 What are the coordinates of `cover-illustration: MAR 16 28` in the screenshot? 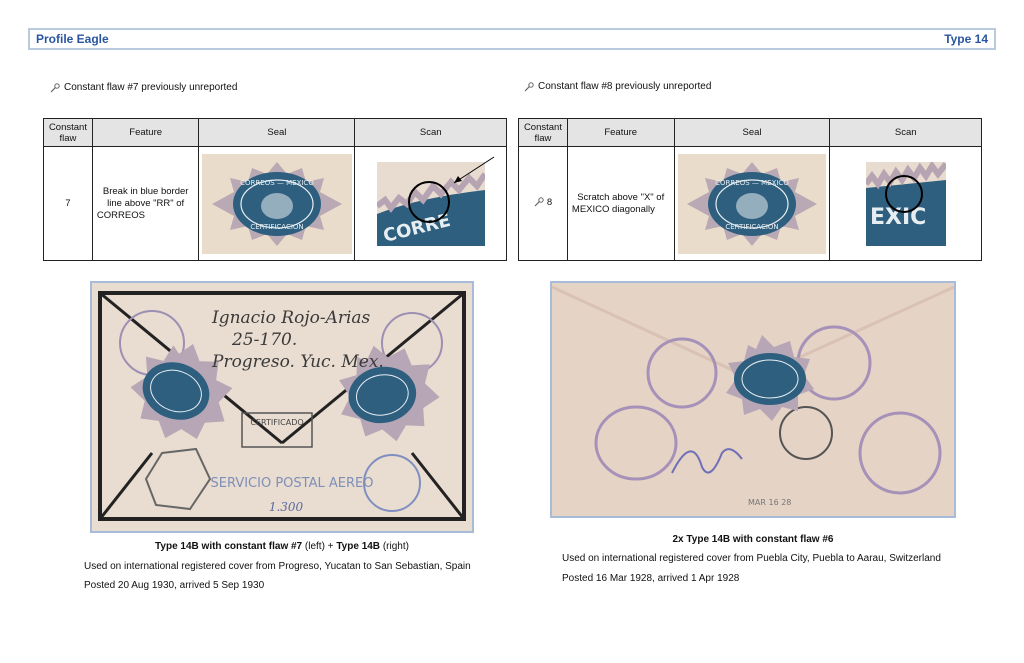 It's located at (753, 399).